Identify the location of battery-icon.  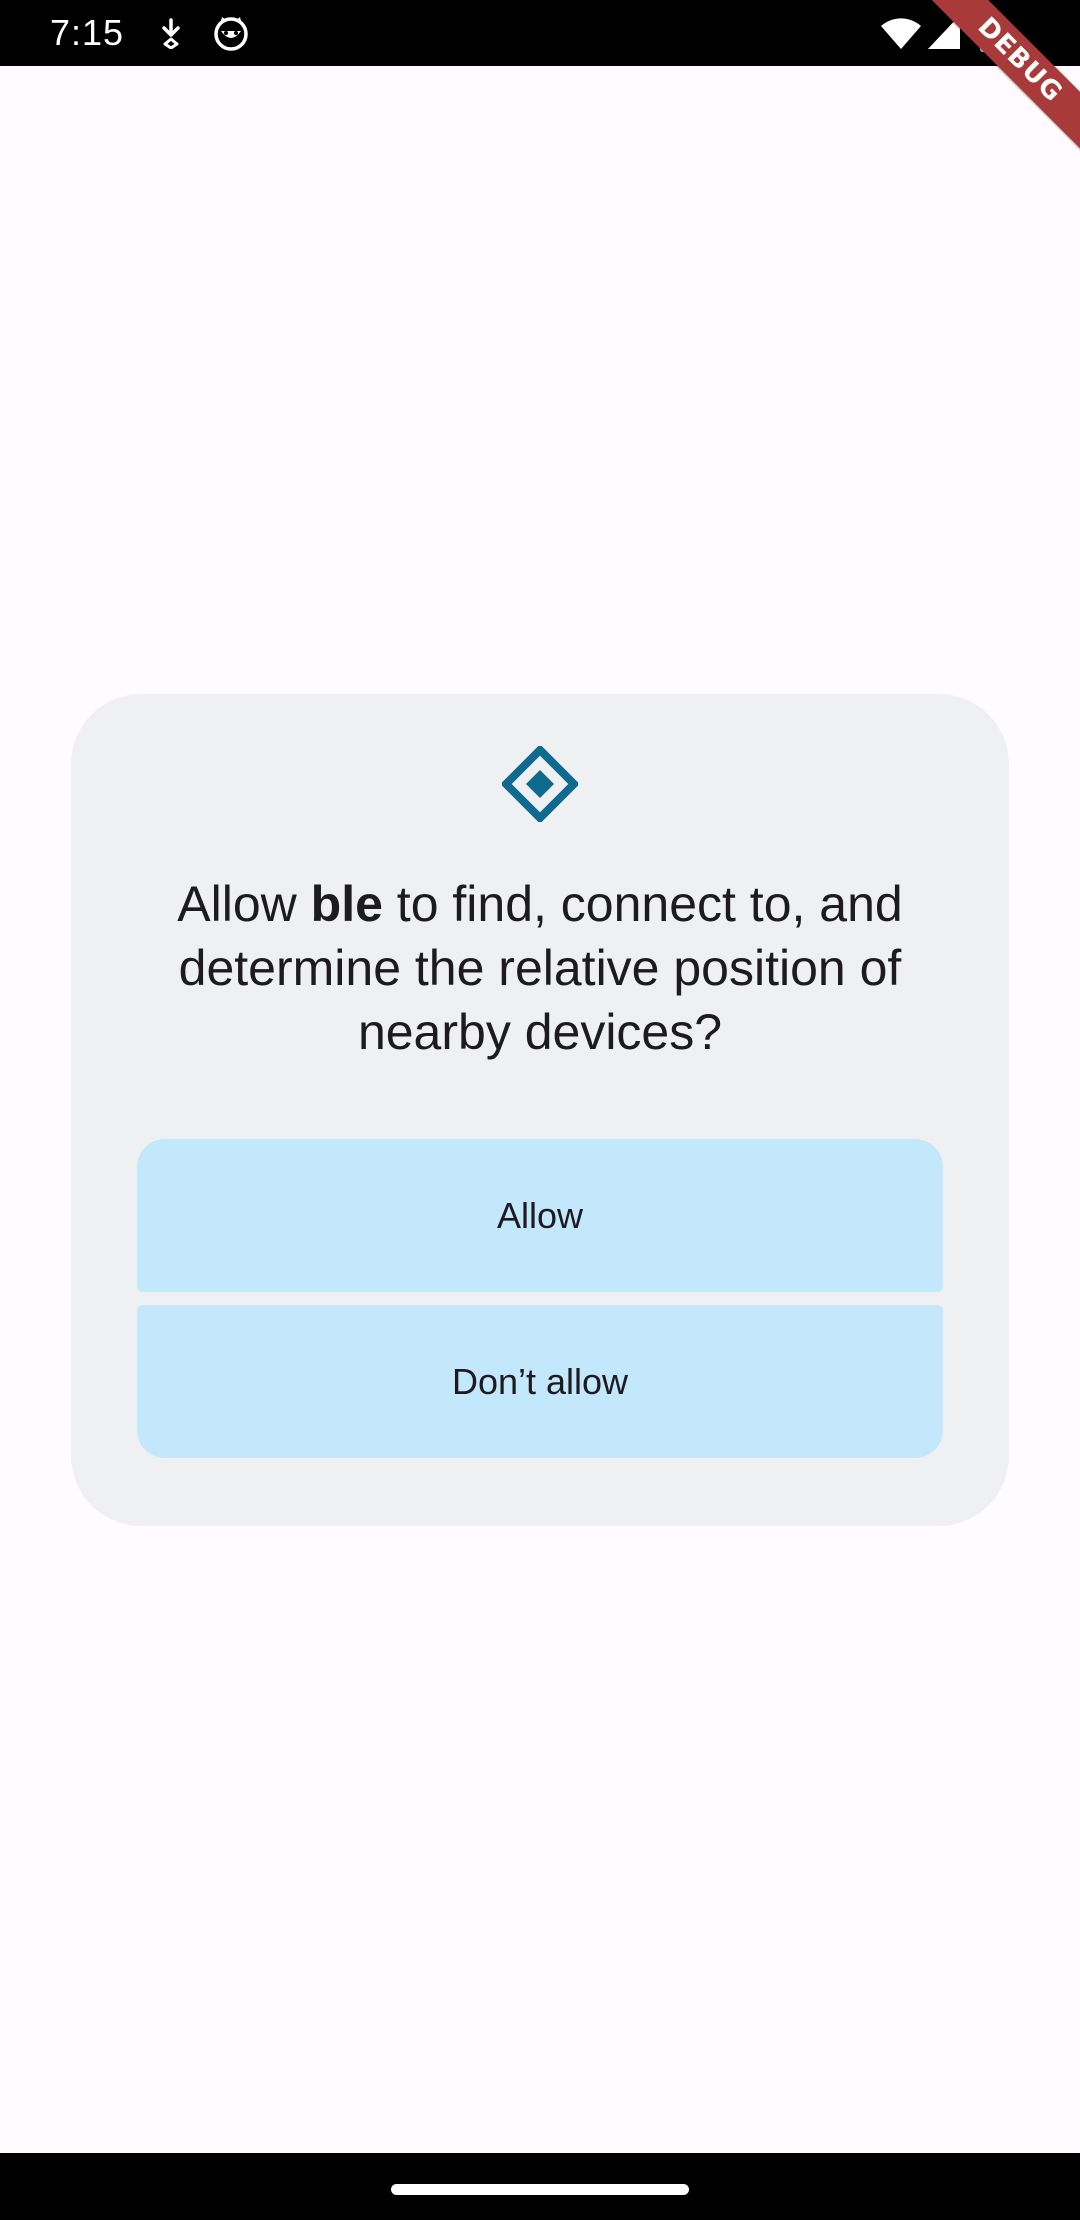
(991, 32).